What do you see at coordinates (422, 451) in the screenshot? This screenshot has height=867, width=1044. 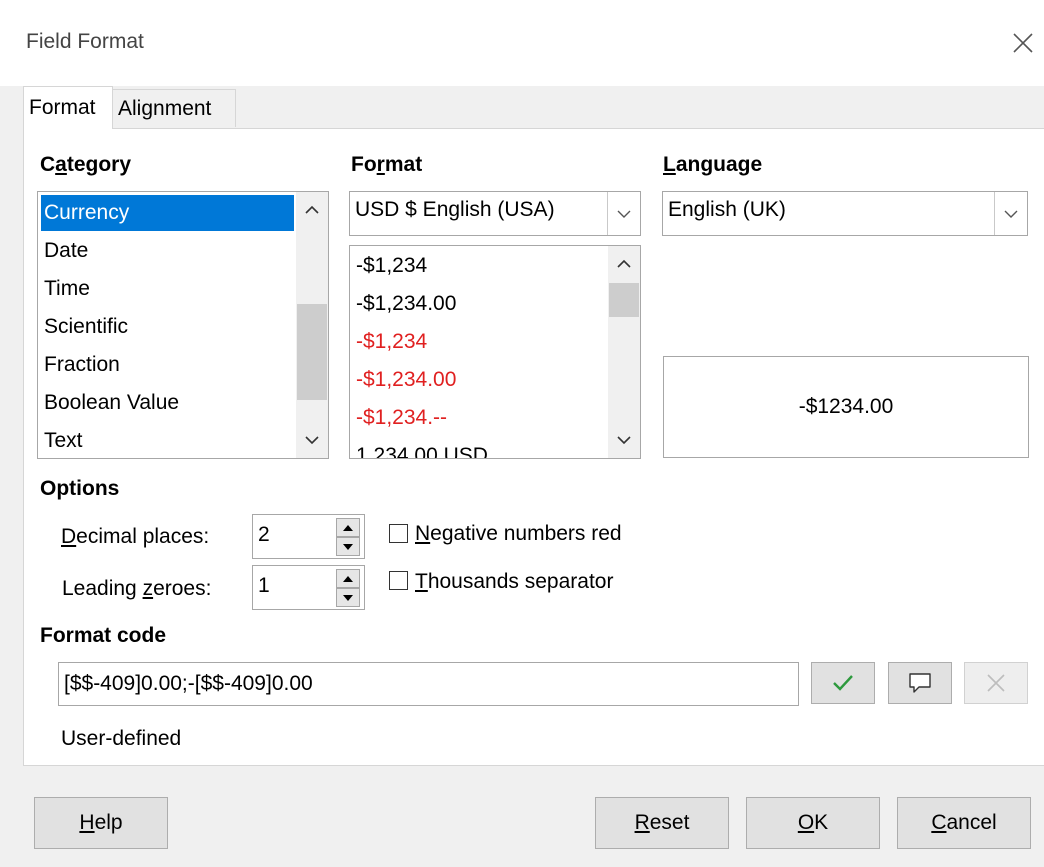 I see `format-item-text: 1,234.00 USD` at bounding box center [422, 451].